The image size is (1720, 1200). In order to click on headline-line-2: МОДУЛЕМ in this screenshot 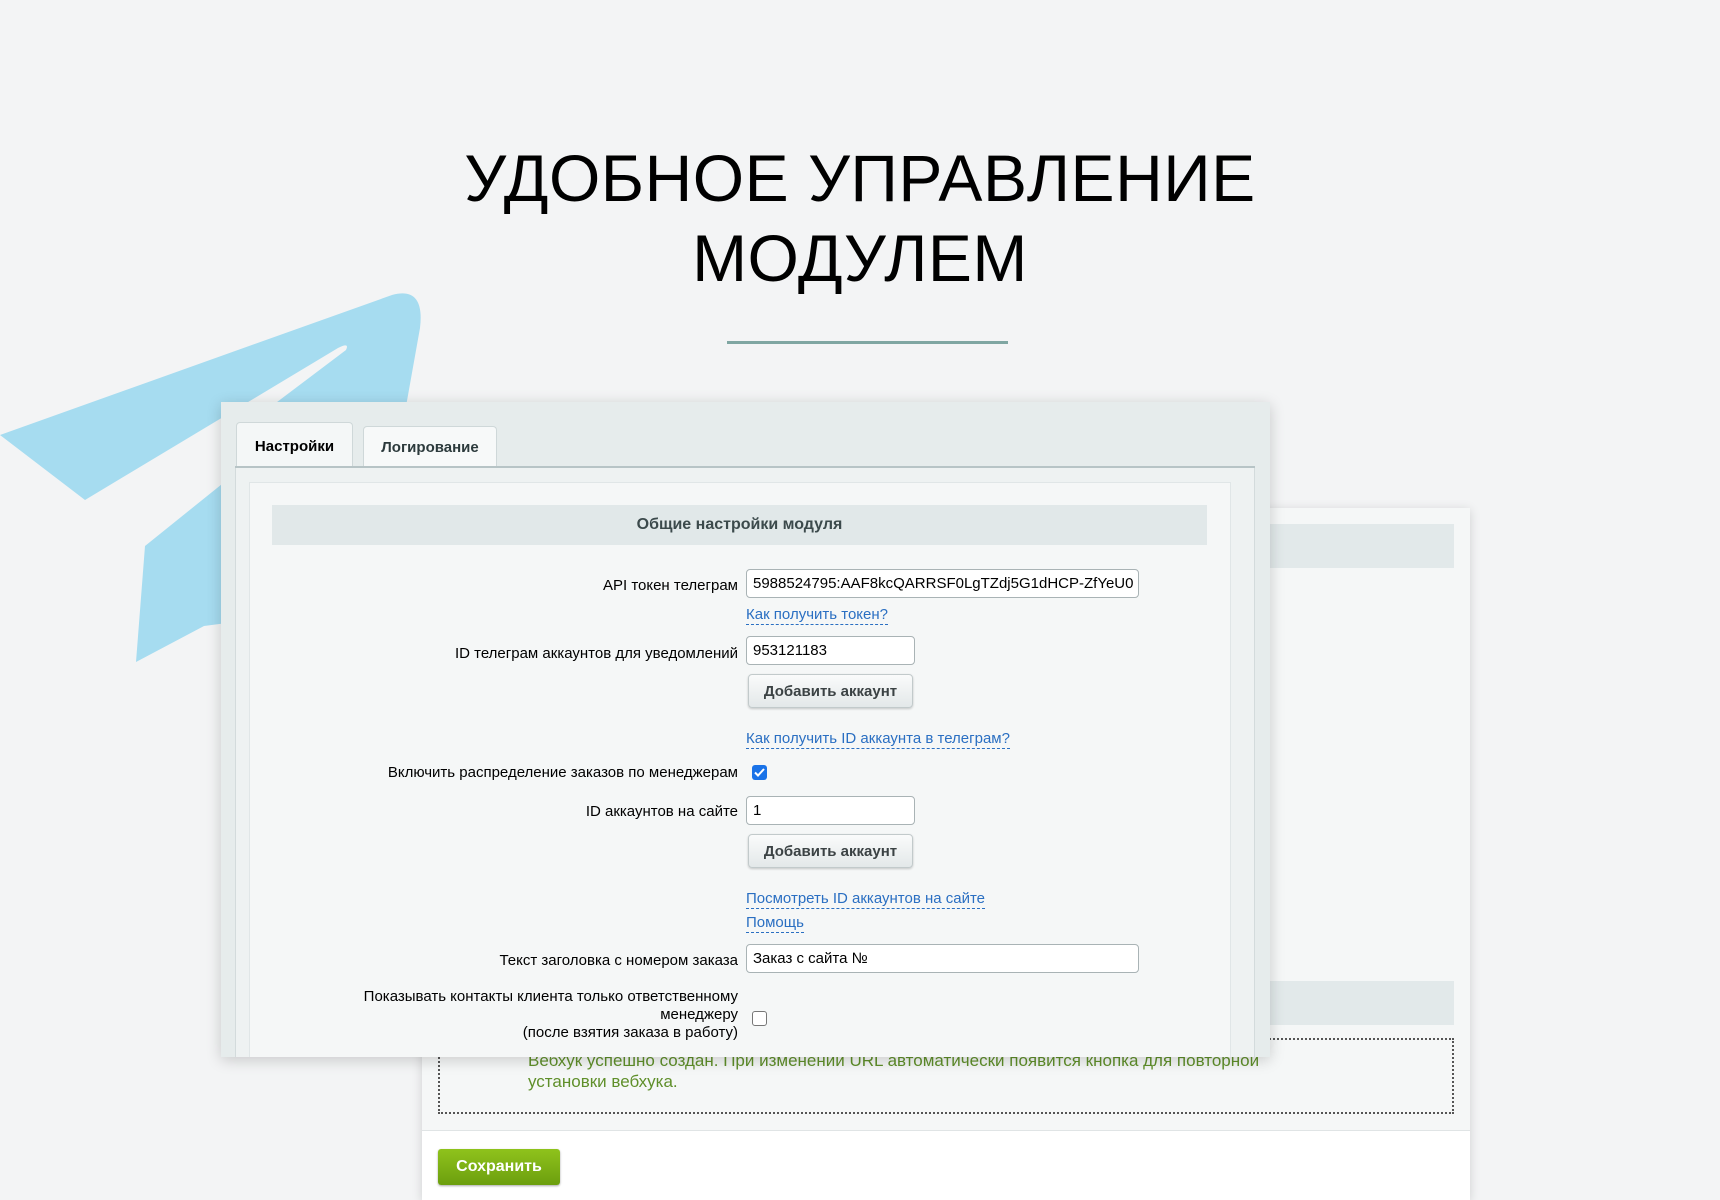, I will do `click(860, 258)`.